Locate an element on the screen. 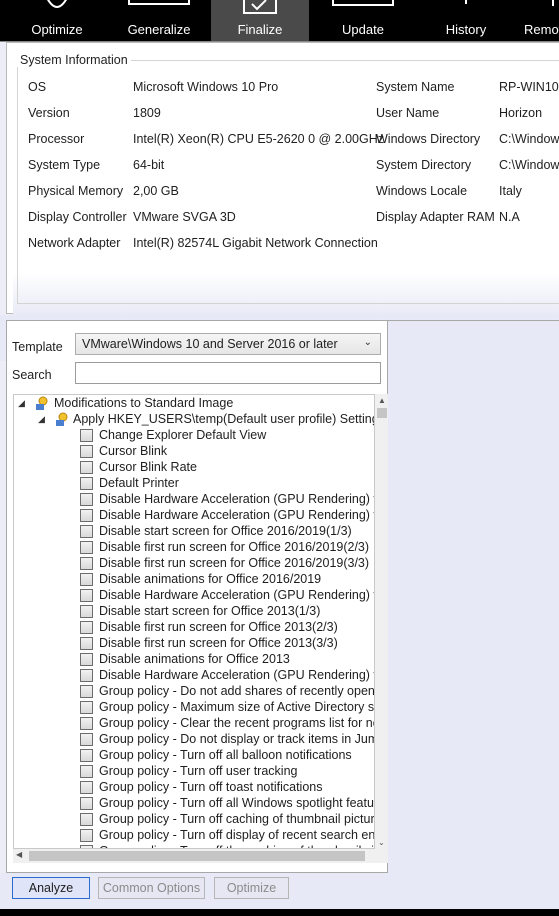 This screenshot has height=916, width=559. tab-update: Update is located at coordinates (363, 20).